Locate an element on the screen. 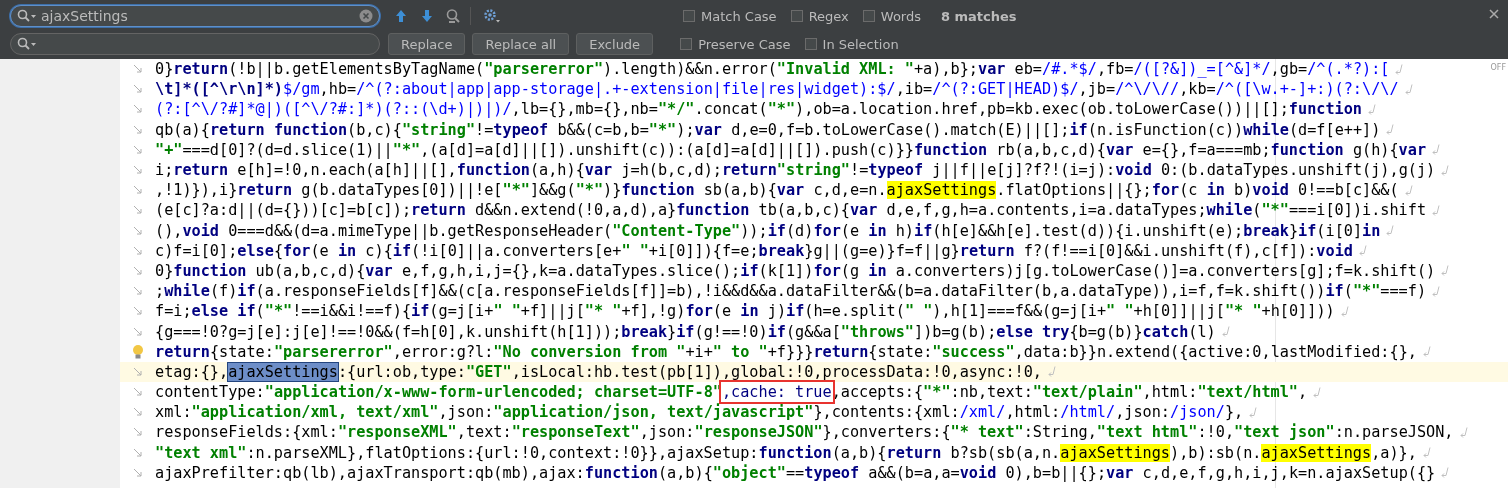 This screenshot has width=1508, height=488. checkbox-label: Match Case is located at coordinates (739, 16).